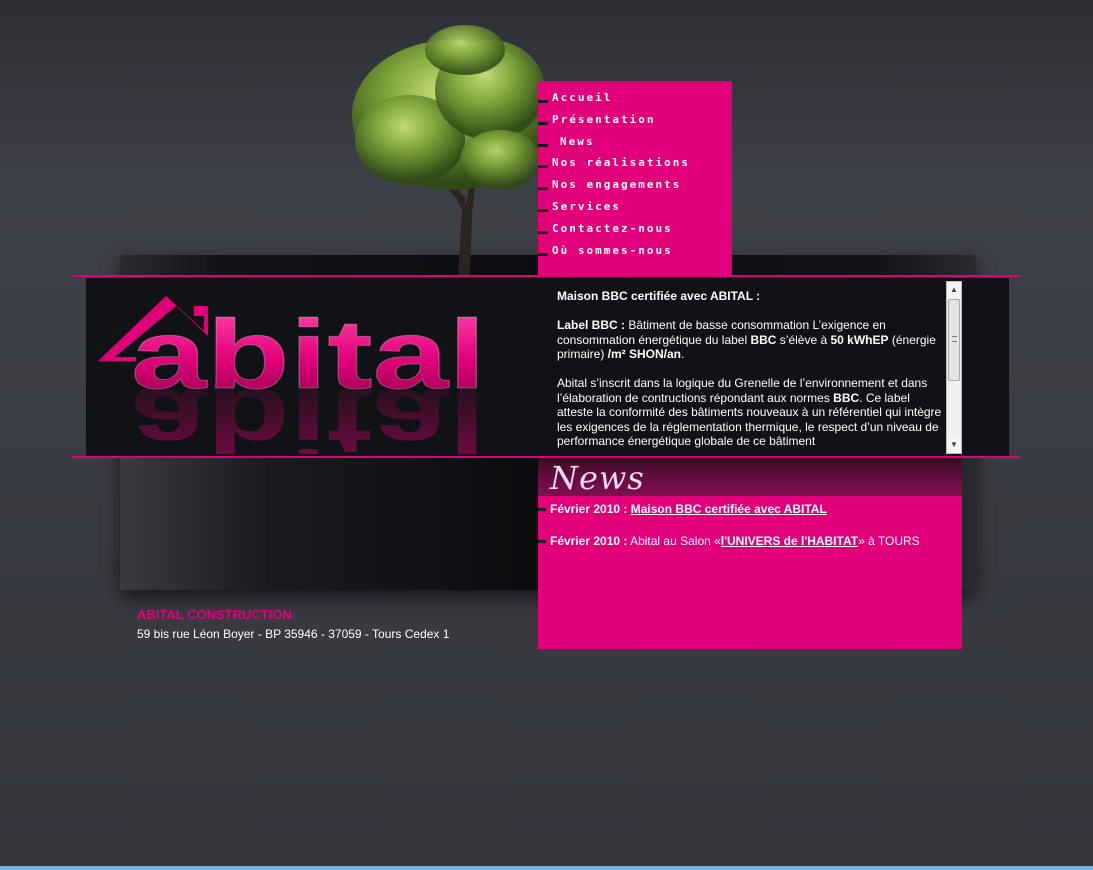  I want to click on news-link-bbc: Maison BBC certifiée avec ABITAL, so click(729, 509).